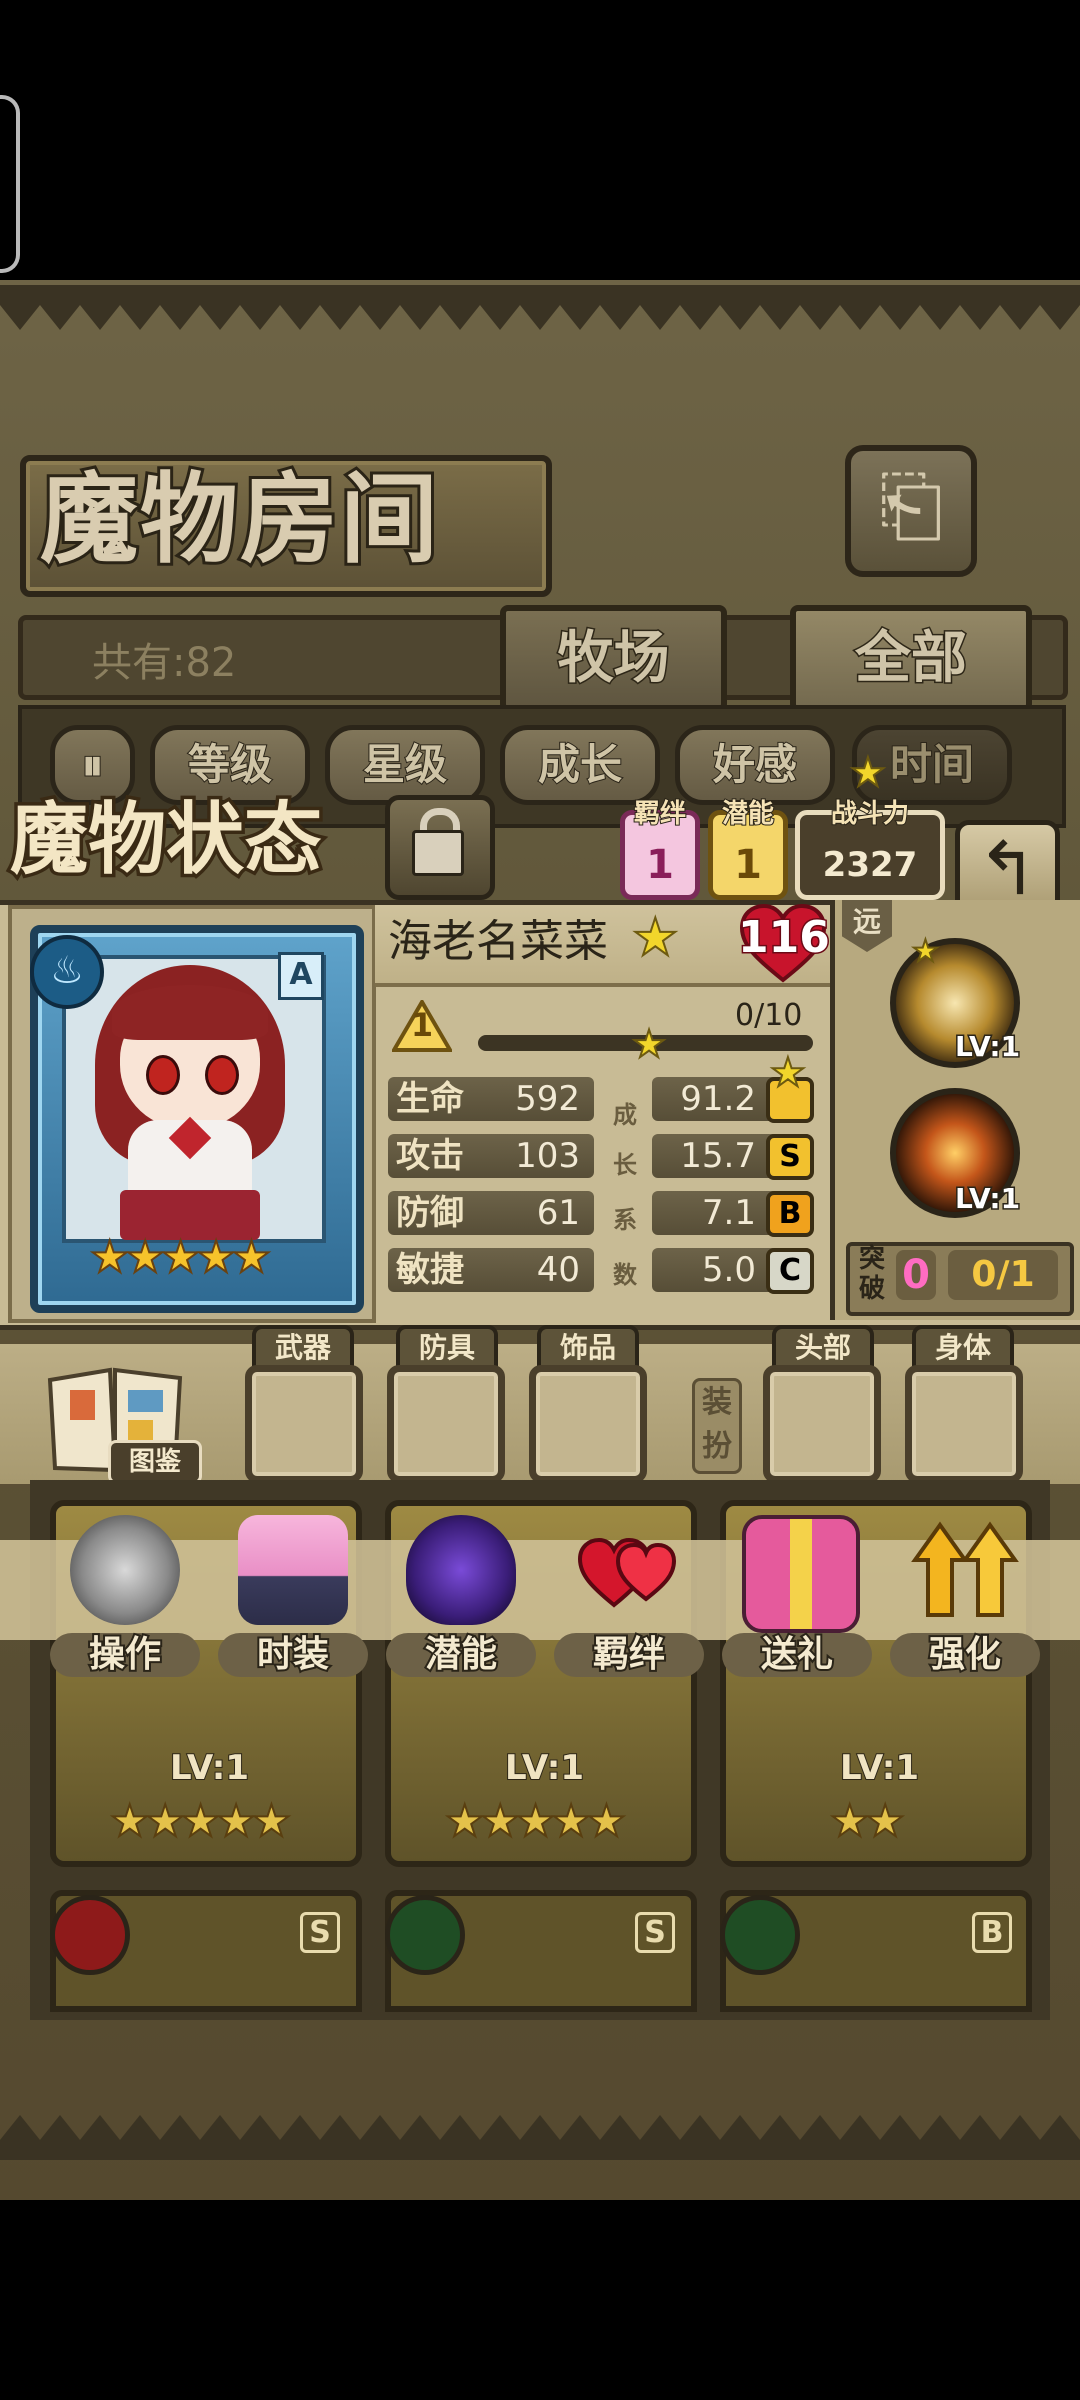 The image size is (1080, 2400). I want to click on equip-slot-armor, so click(446, 1424).